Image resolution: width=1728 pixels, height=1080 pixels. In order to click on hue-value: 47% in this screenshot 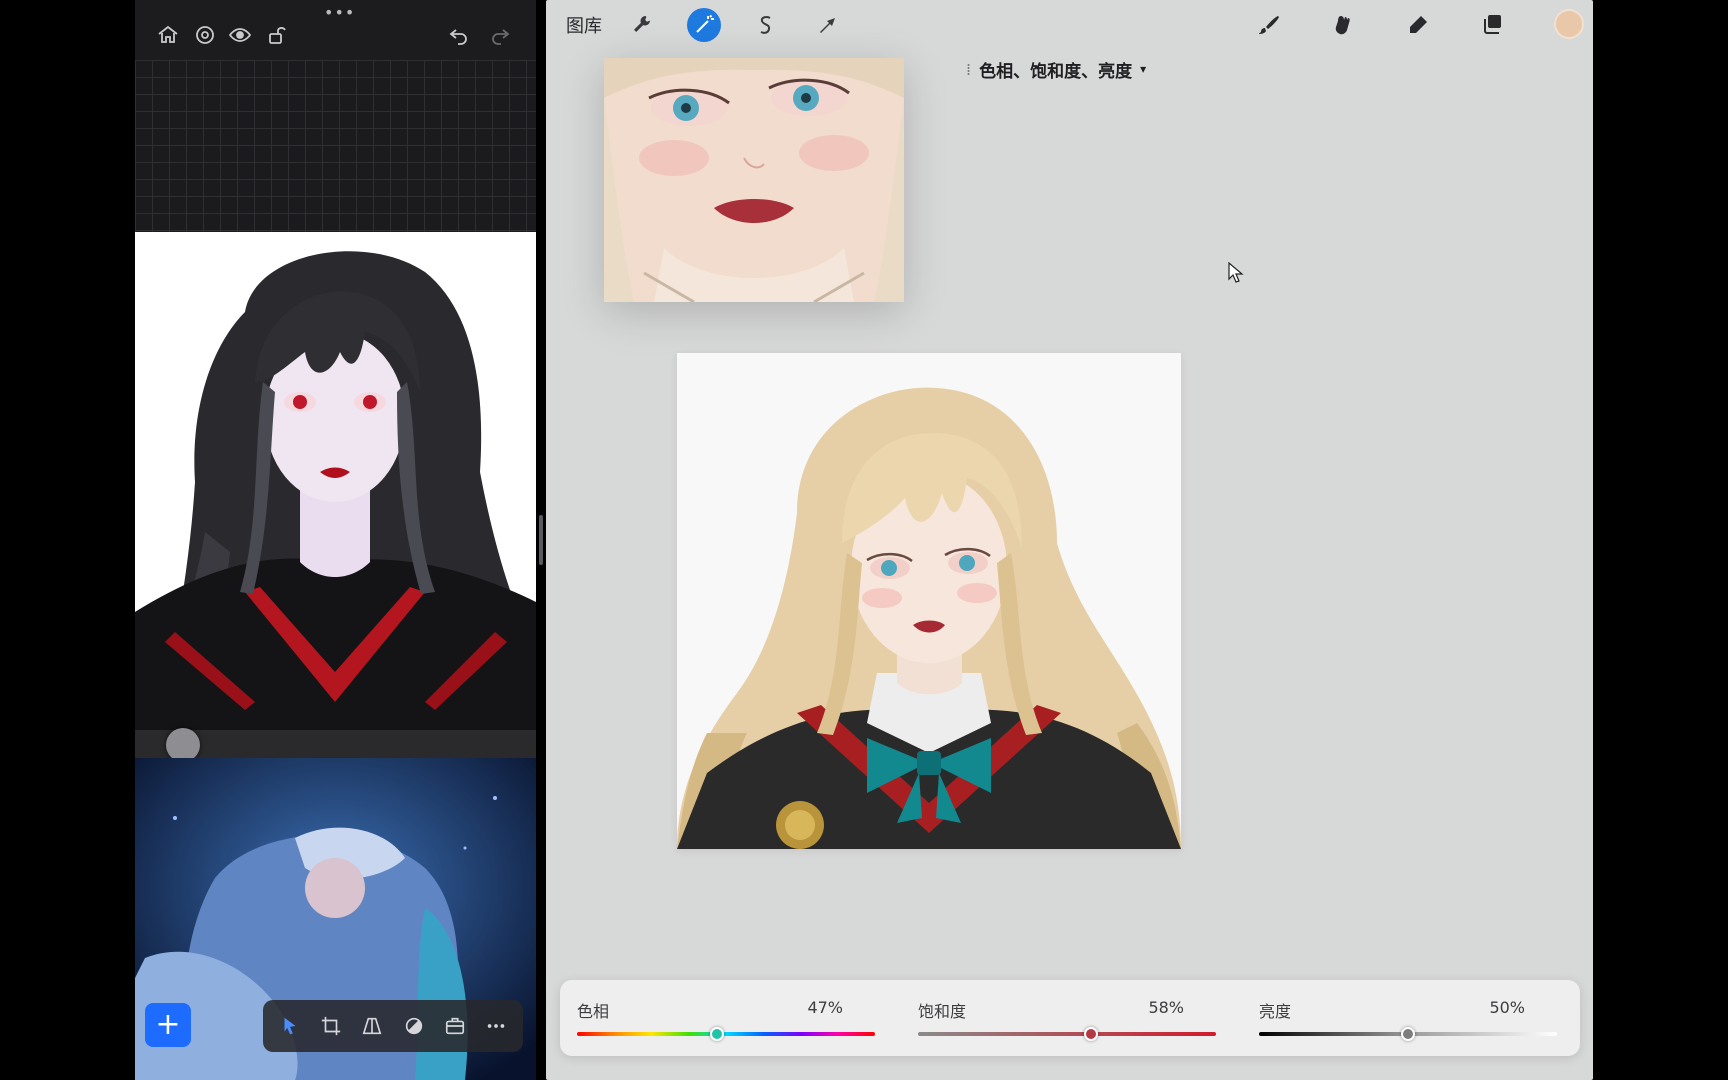, I will do `click(825, 1007)`.